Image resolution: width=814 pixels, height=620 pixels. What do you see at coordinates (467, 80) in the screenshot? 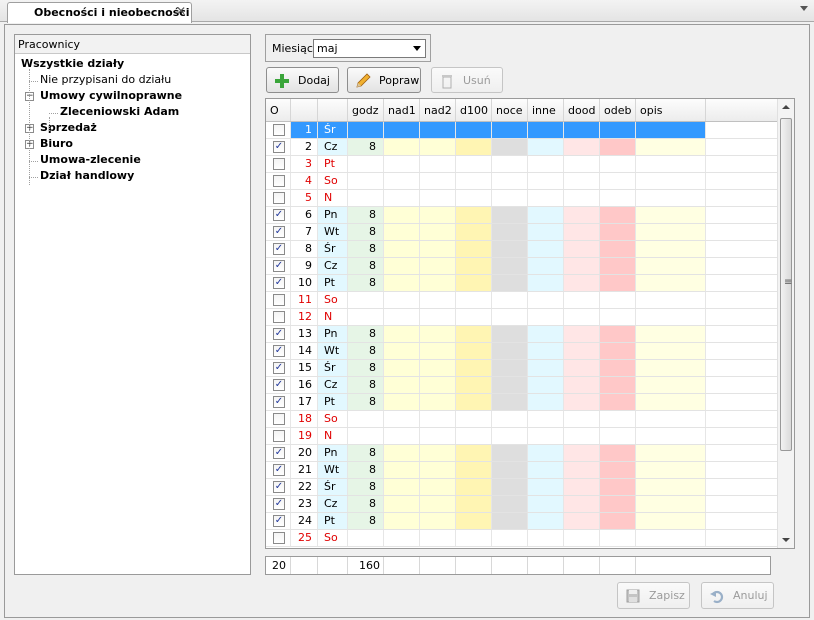
I see `delete-button: Usuń` at bounding box center [467, 80].